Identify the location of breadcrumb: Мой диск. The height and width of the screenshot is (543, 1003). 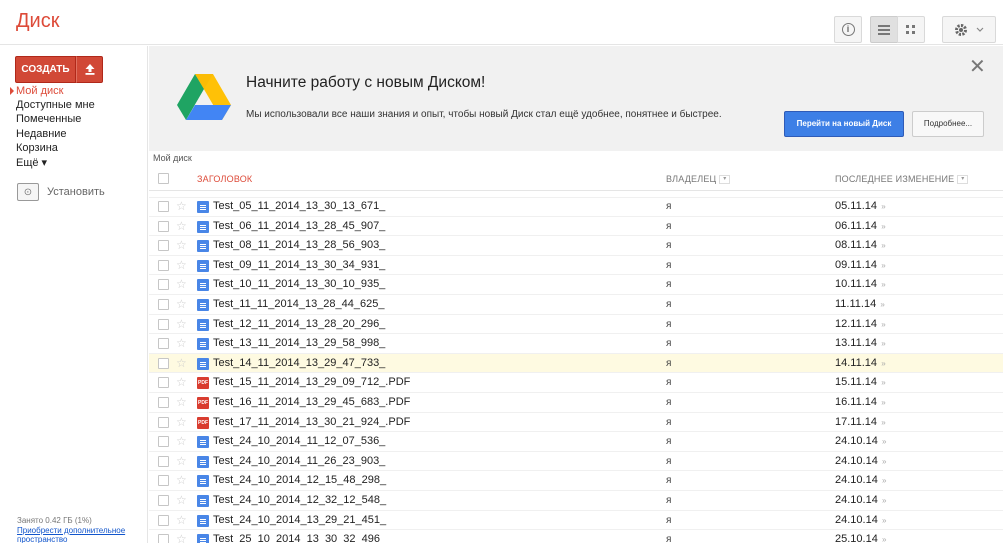
(172, 158).